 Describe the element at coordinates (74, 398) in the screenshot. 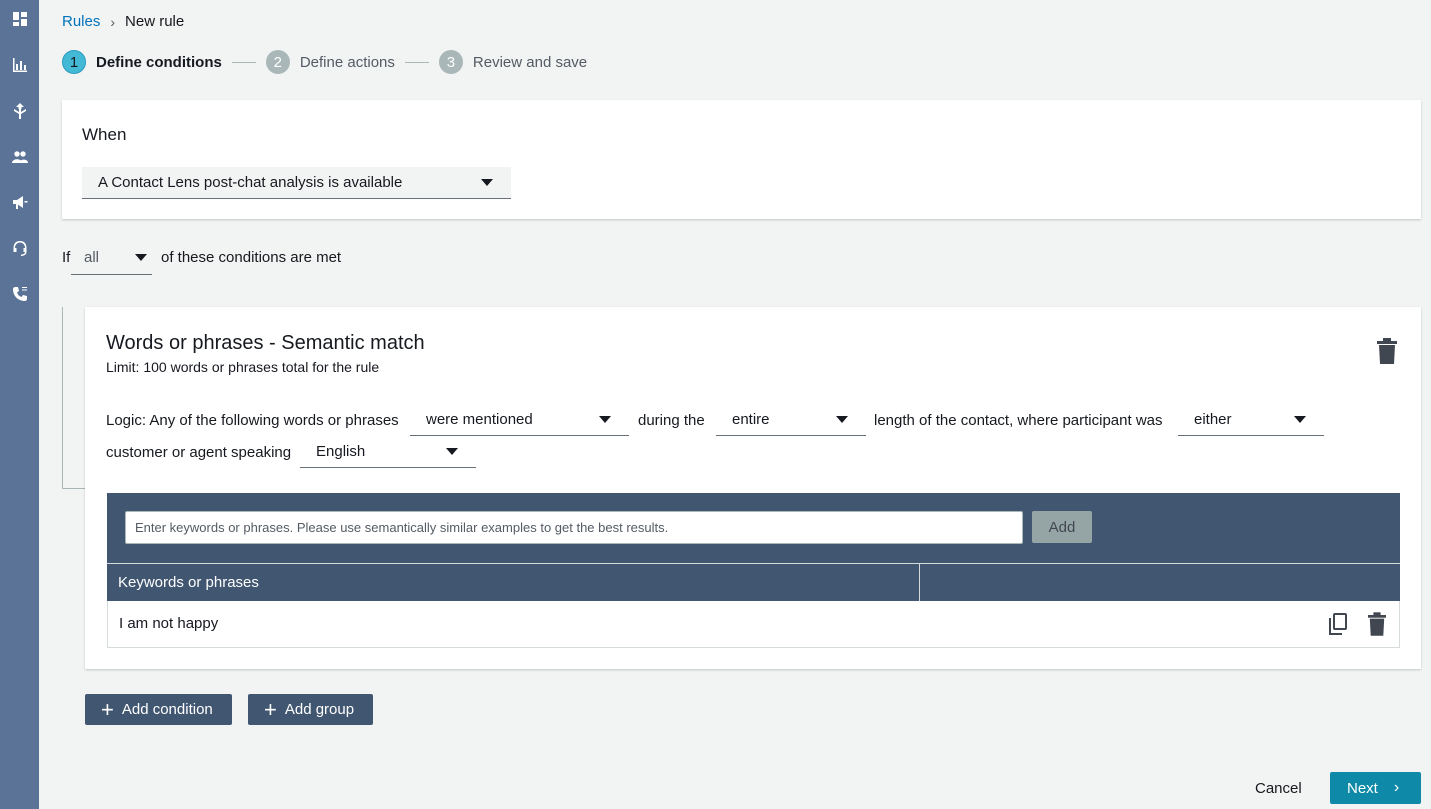

I see `group-bracket` at that location.